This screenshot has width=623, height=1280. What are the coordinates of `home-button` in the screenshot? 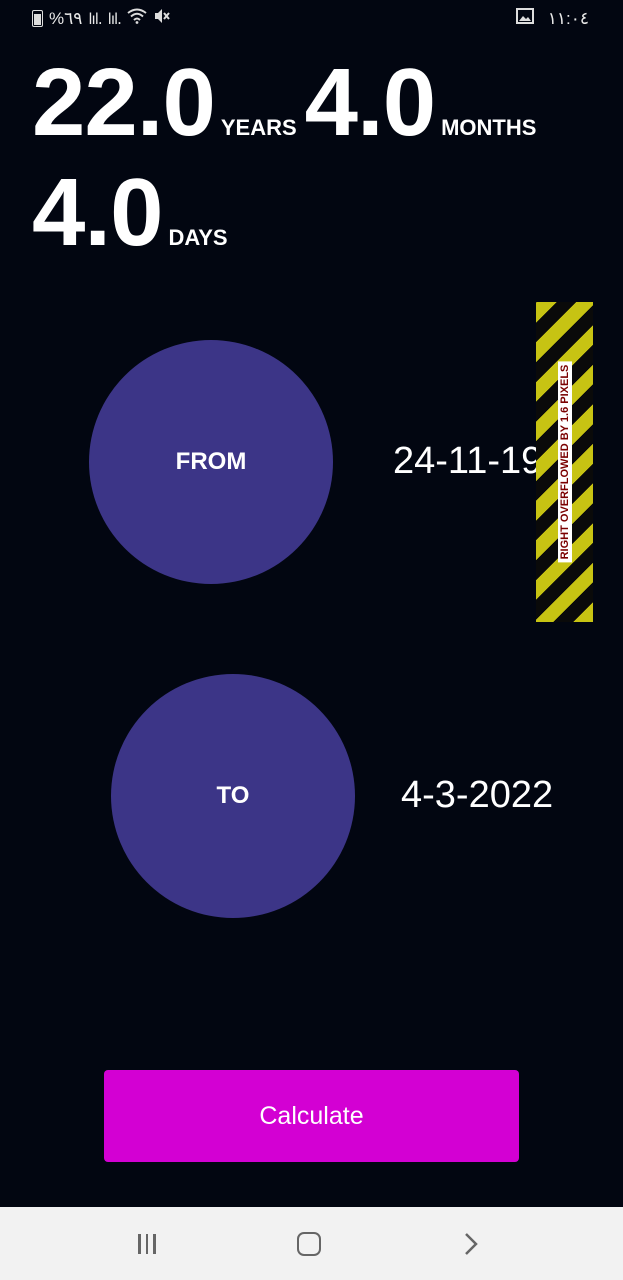 It's located at (309, 1243).